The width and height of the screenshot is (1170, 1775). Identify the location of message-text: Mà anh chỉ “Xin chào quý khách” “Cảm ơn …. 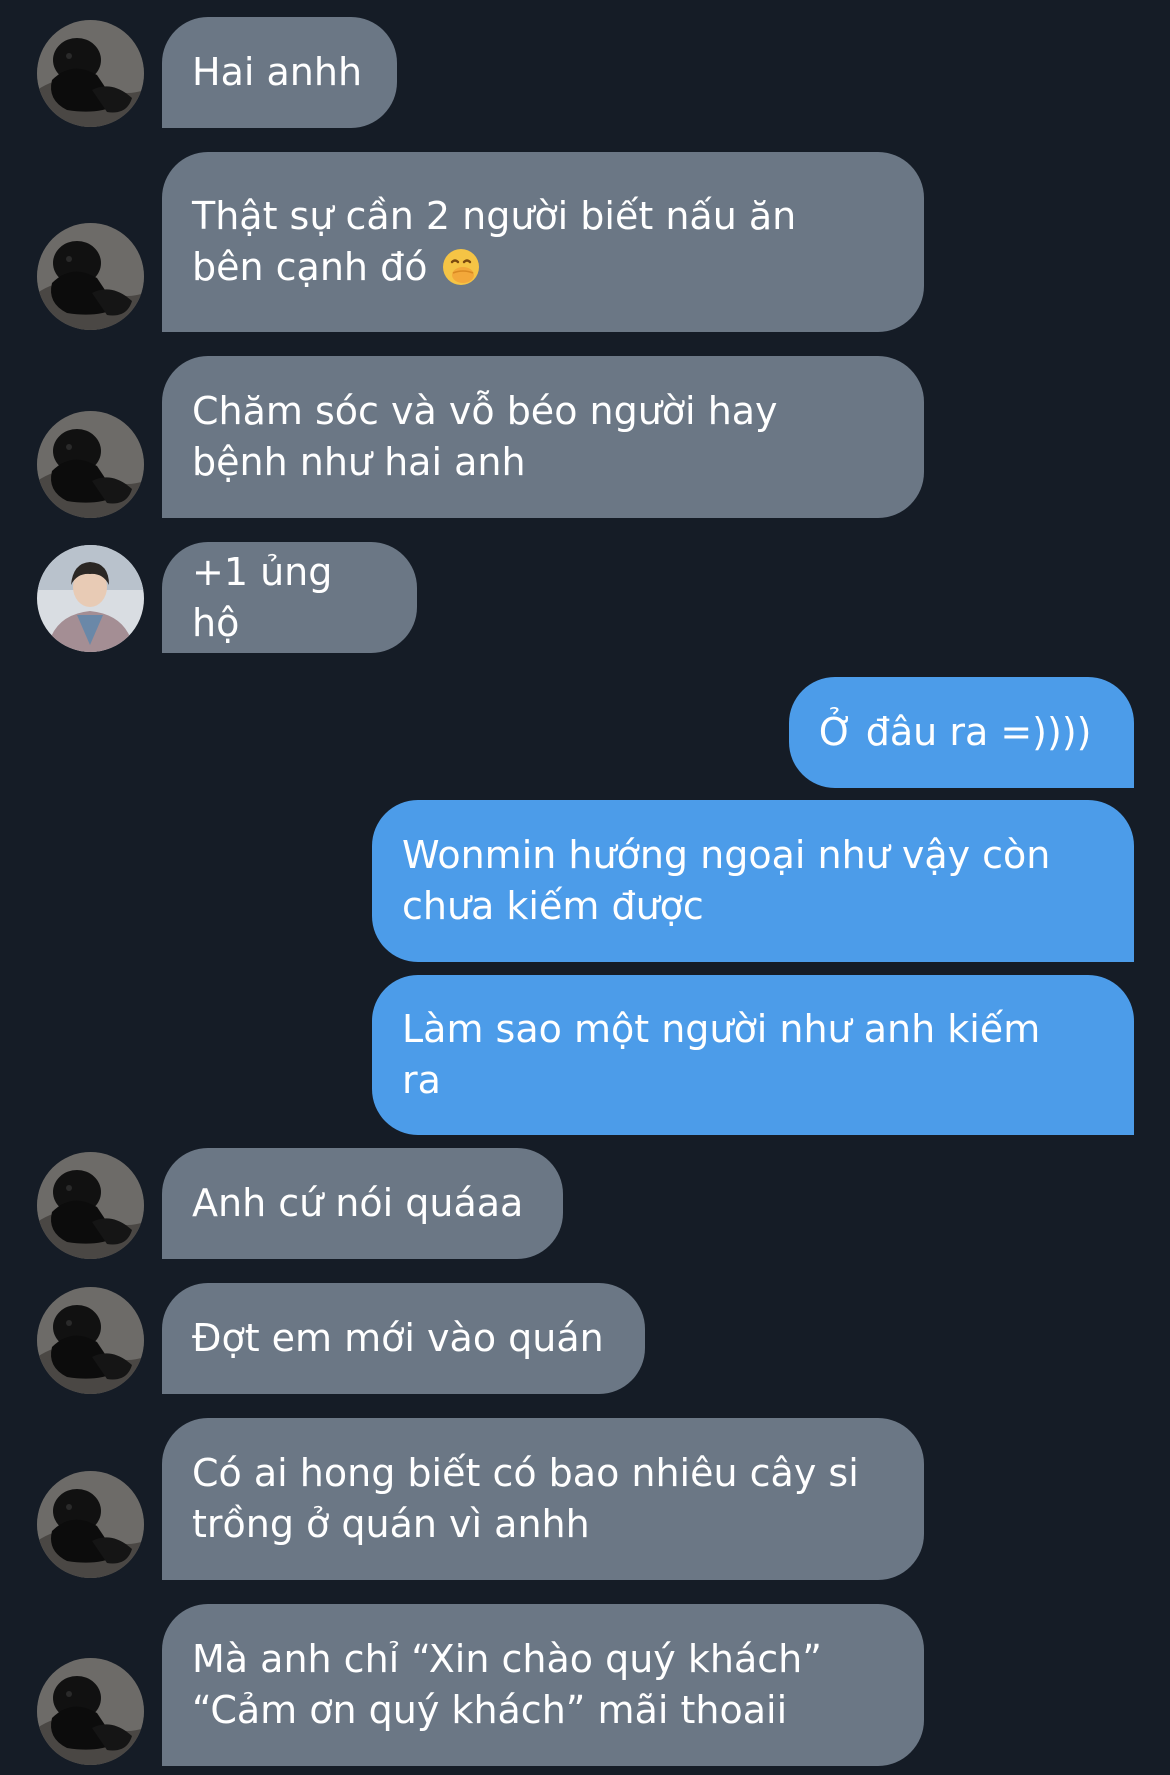
(507, 1684).